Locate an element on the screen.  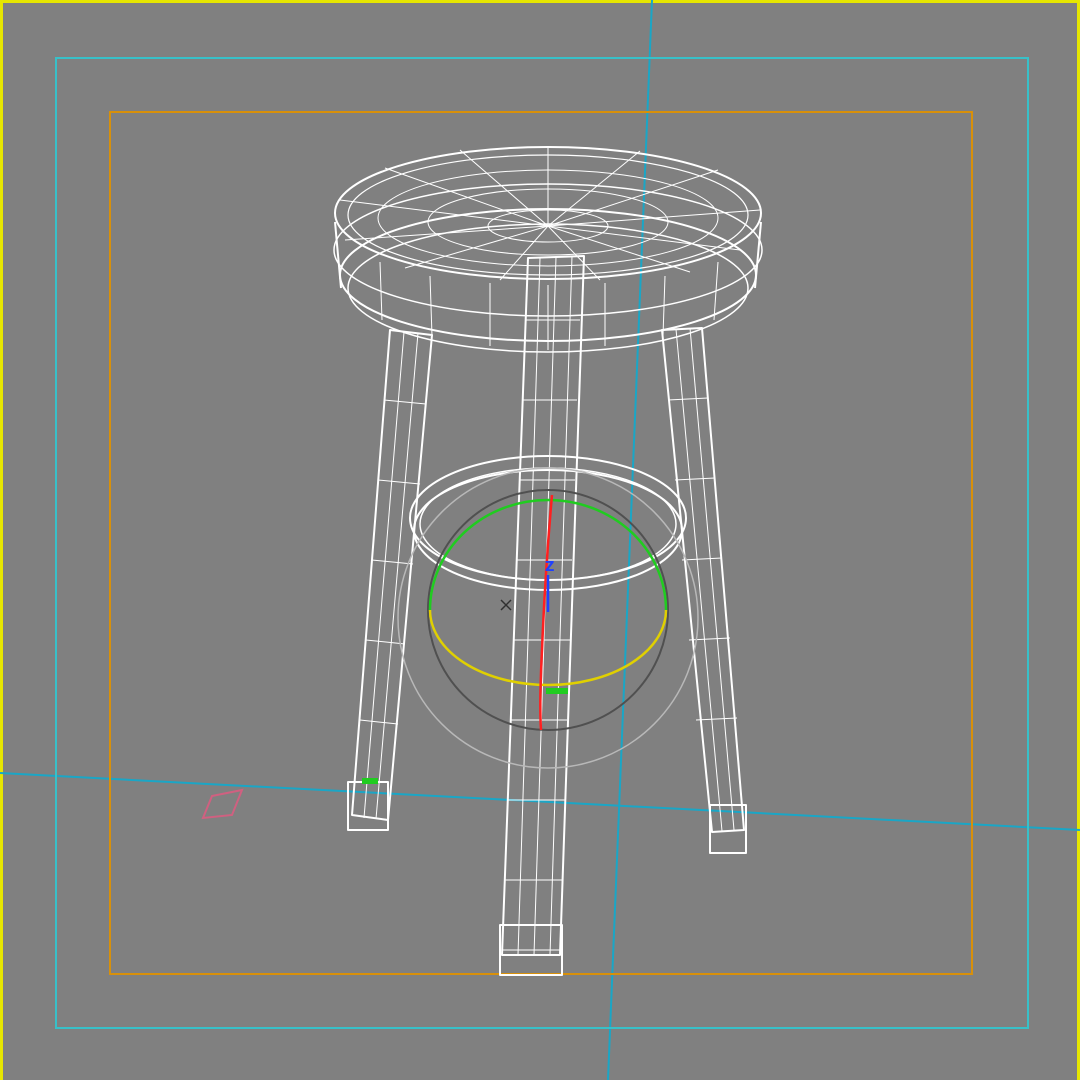
gizmo-pivot-icon is located at coordinates (506, 605).